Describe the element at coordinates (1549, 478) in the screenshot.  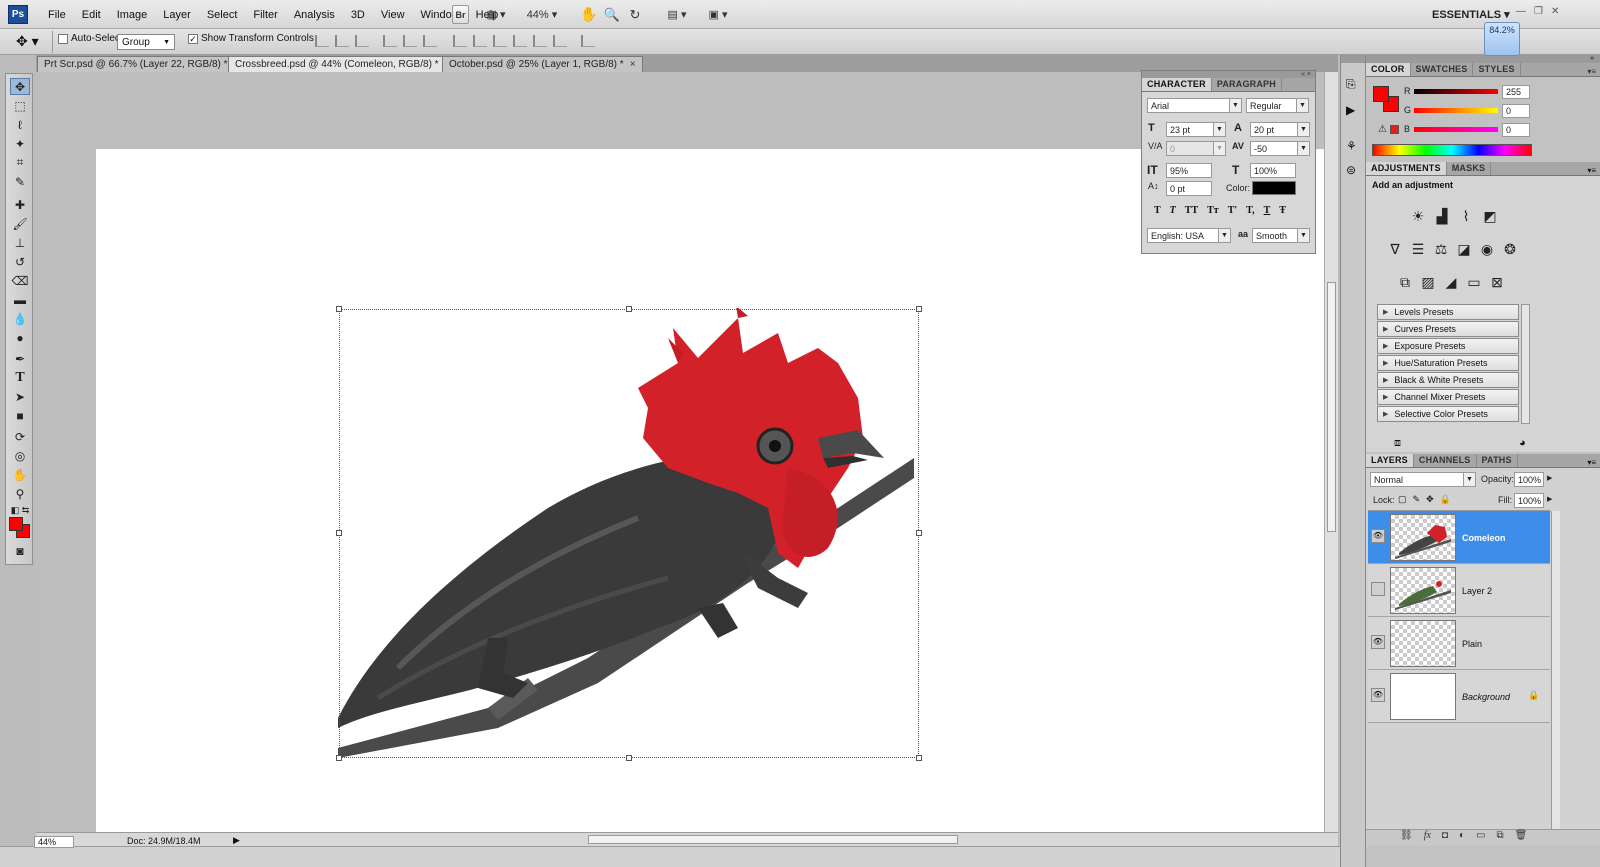
I see `opacity-slider-arrow-icon: ▶` at that location.